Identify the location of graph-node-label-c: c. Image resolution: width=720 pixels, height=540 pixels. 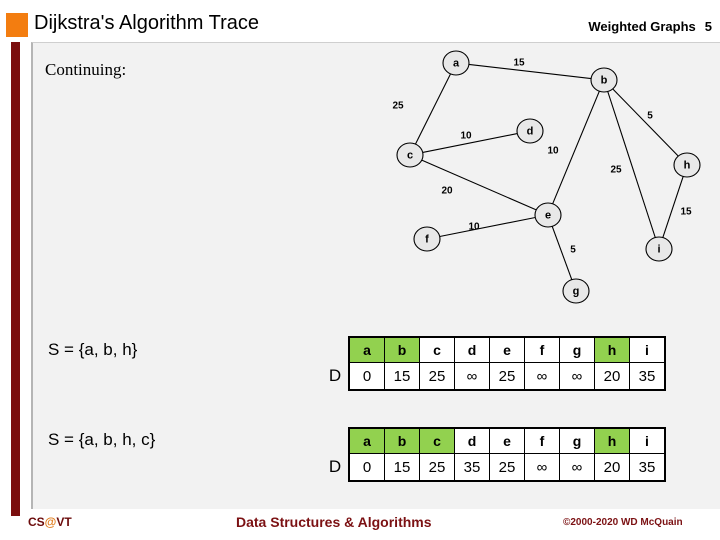
(410, 156).